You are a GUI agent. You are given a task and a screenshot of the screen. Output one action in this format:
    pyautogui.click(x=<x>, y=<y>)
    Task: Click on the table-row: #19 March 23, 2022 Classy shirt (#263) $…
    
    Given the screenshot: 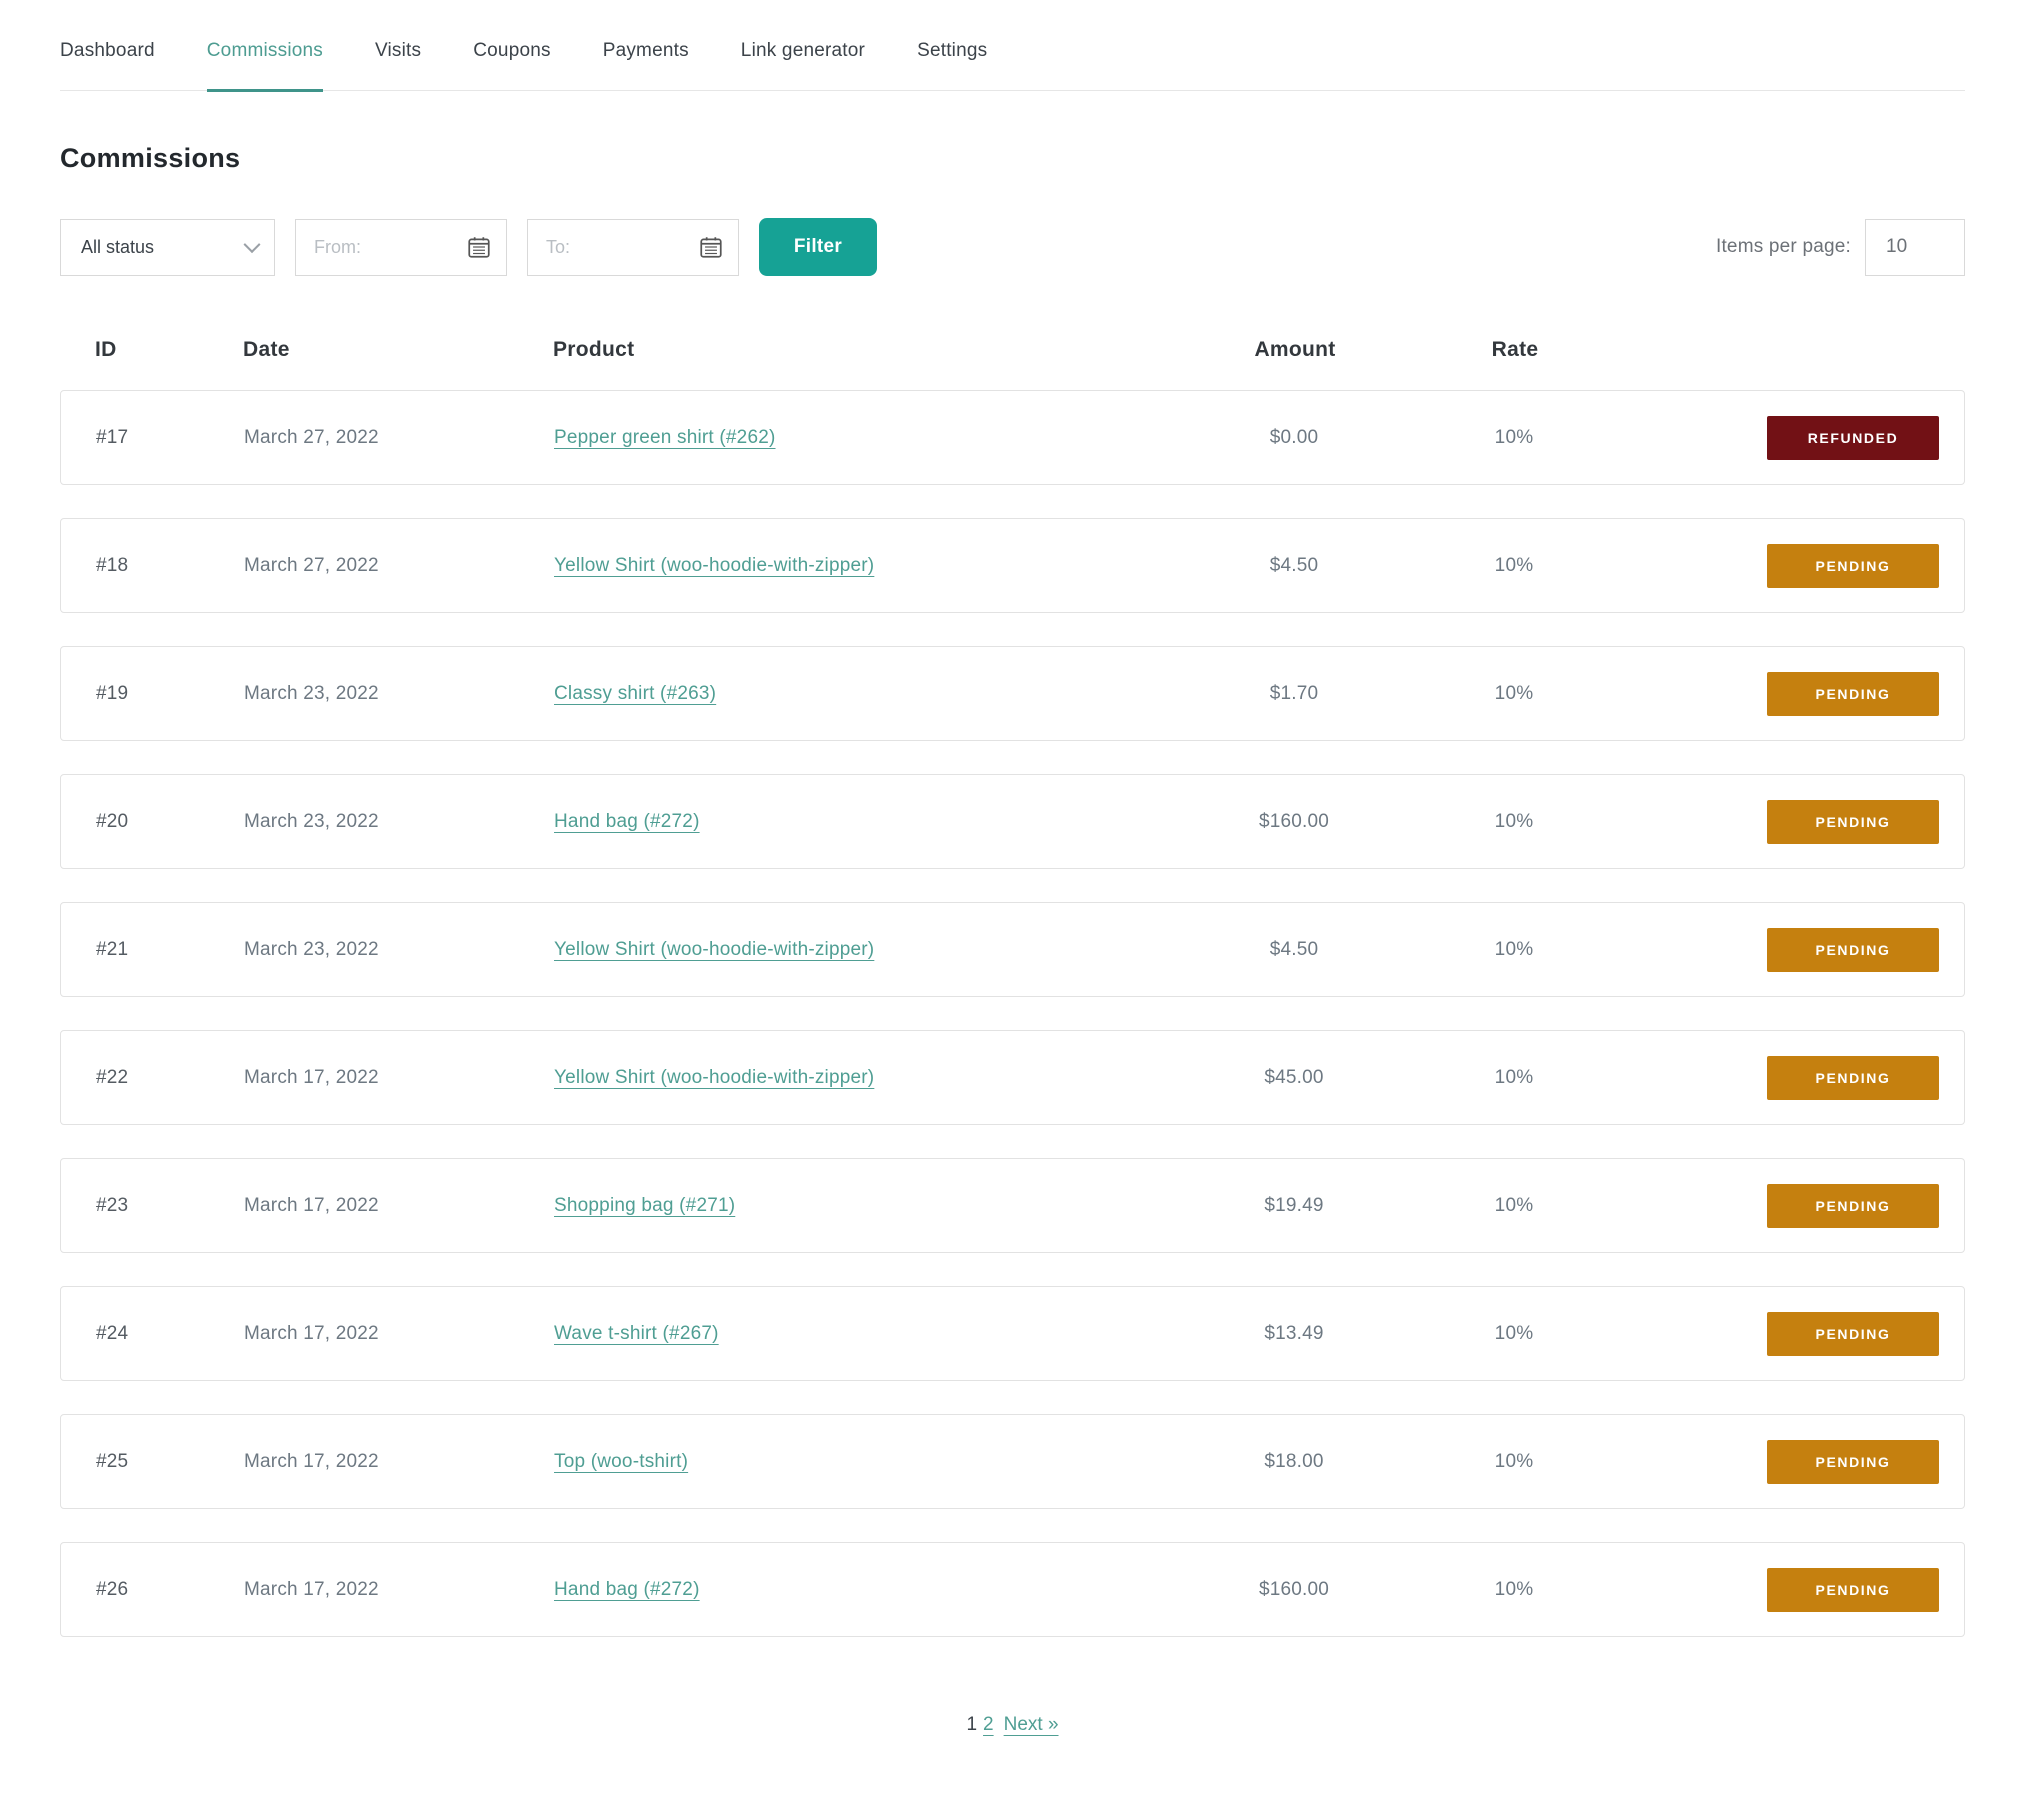 What is the action you would take?
    pyautogui.click(x=1012, y=693)
    